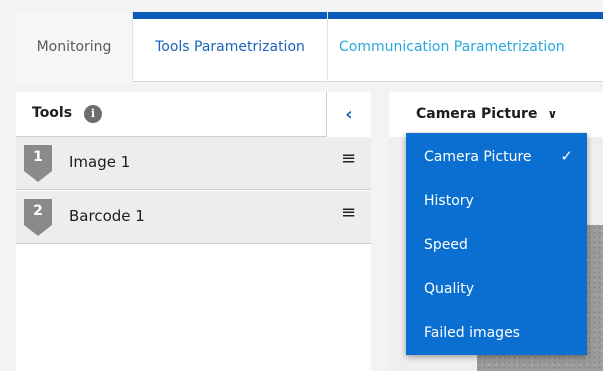 The image size is (603, 371). What do you see at coordinates (193, 114) in the screenshot?
I see `tools-header: Tools i ‹` at bounding box center [193, 114].